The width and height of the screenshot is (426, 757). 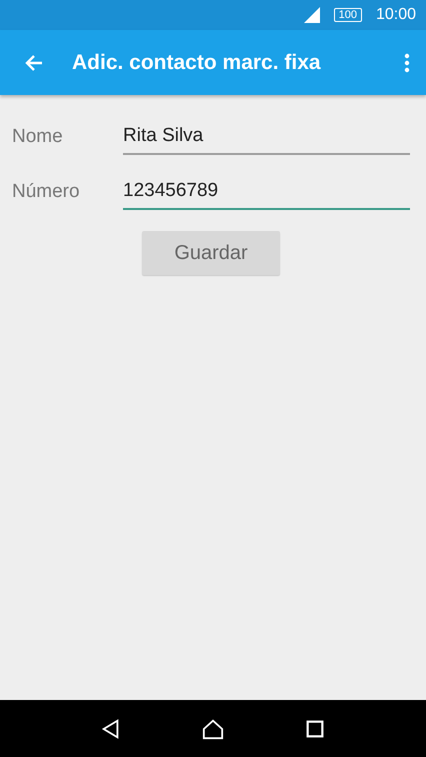 I want to click on back-arrow-icon, so click(x=34, y=62).